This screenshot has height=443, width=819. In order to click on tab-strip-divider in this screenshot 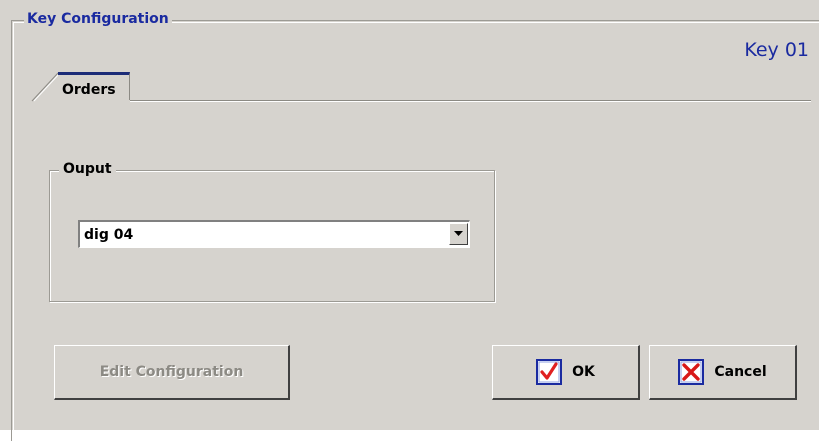, I will do `click(470, 101)`.